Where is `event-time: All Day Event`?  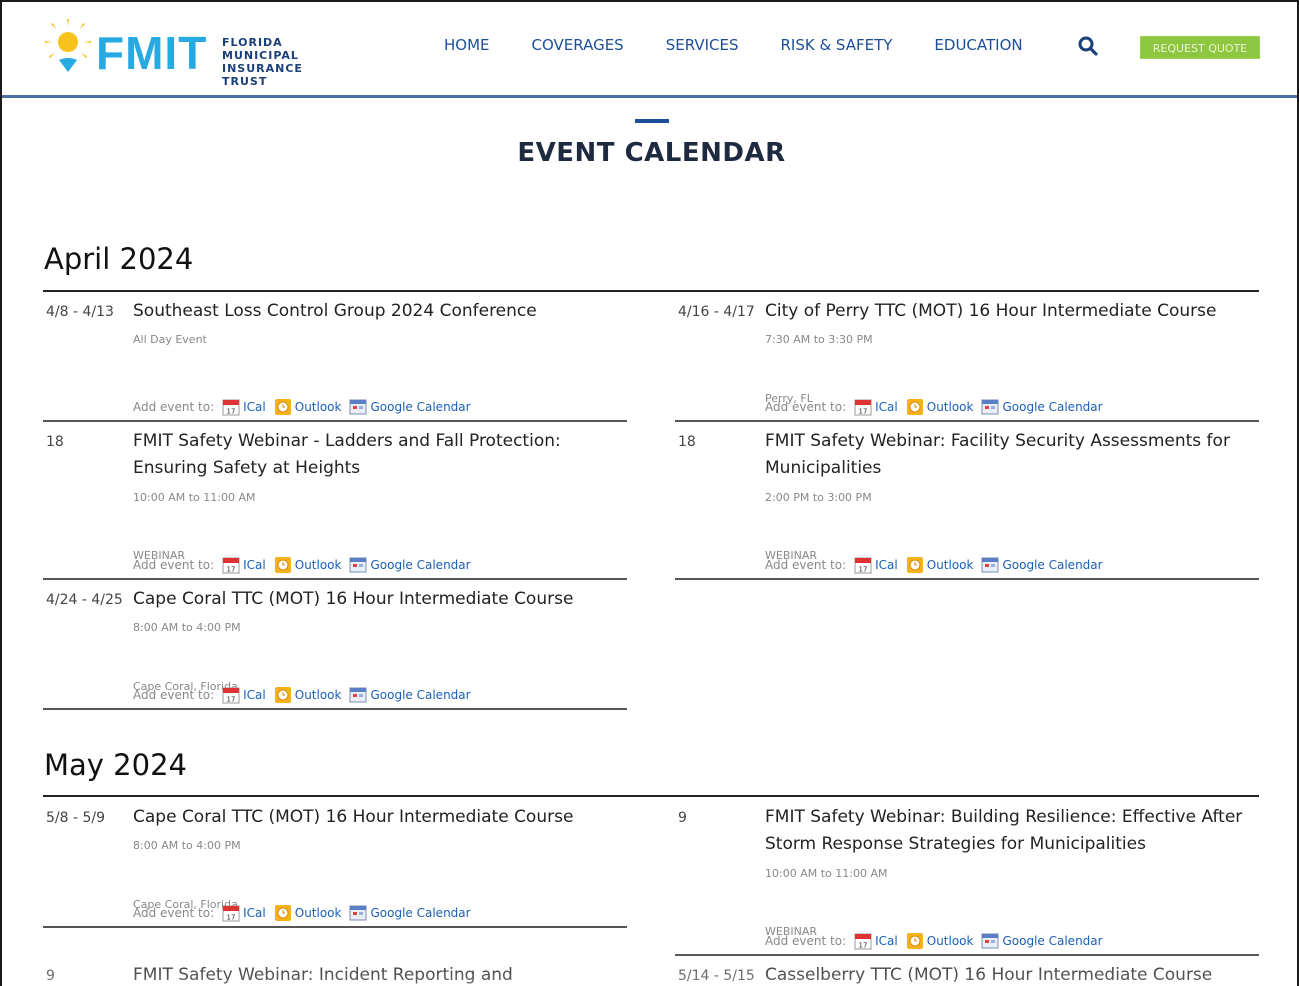 event-time: All Day Event is located at coordinates (170, 339).